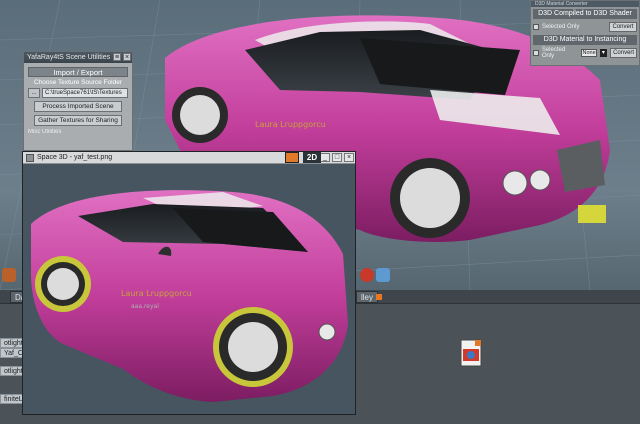  I want to click on gather-textures-button: Gather Textures for Sharing, so click(78, 120).